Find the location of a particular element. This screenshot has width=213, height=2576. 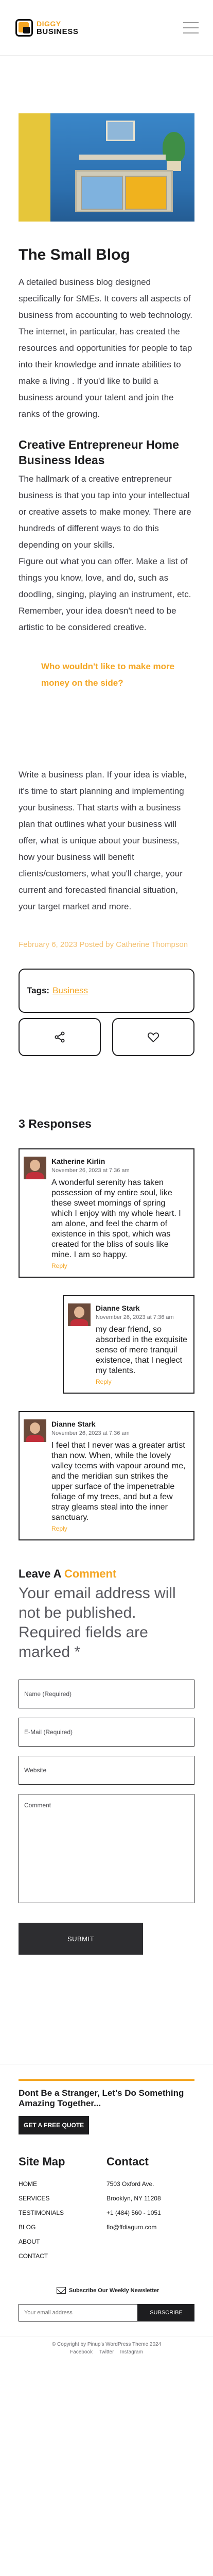

heart-icon is located at coordinates (153, 1037).